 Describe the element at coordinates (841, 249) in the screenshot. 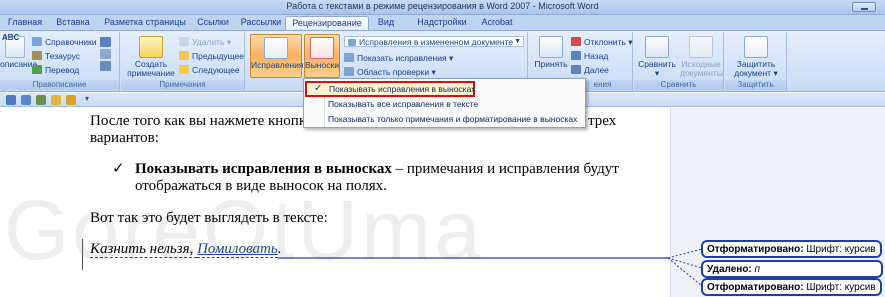

I see `balloon-1-value: Шрифт: курсив` at that location.